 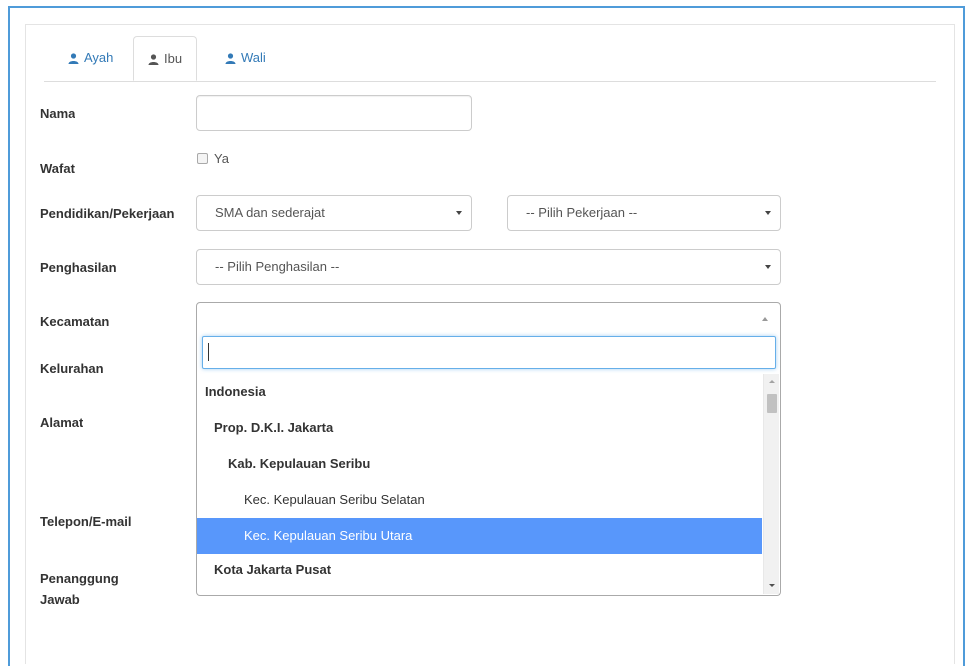 What do you see at coordinates (62, 422) in the screenshot?
I see `alamat-label: Alamat` at bounding box center [62, 422].